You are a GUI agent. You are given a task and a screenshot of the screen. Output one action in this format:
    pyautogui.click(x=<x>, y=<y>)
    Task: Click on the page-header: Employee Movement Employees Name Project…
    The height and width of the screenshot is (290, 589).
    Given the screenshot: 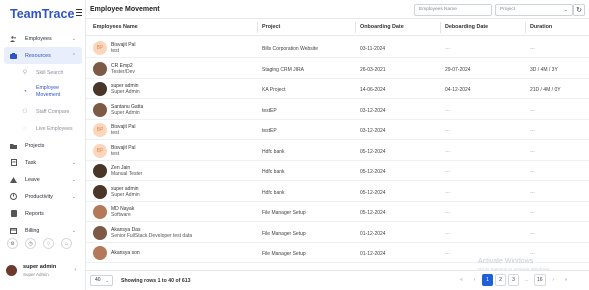 What is the action you would take?
    pyautogui.click(x=337, y=9)
    